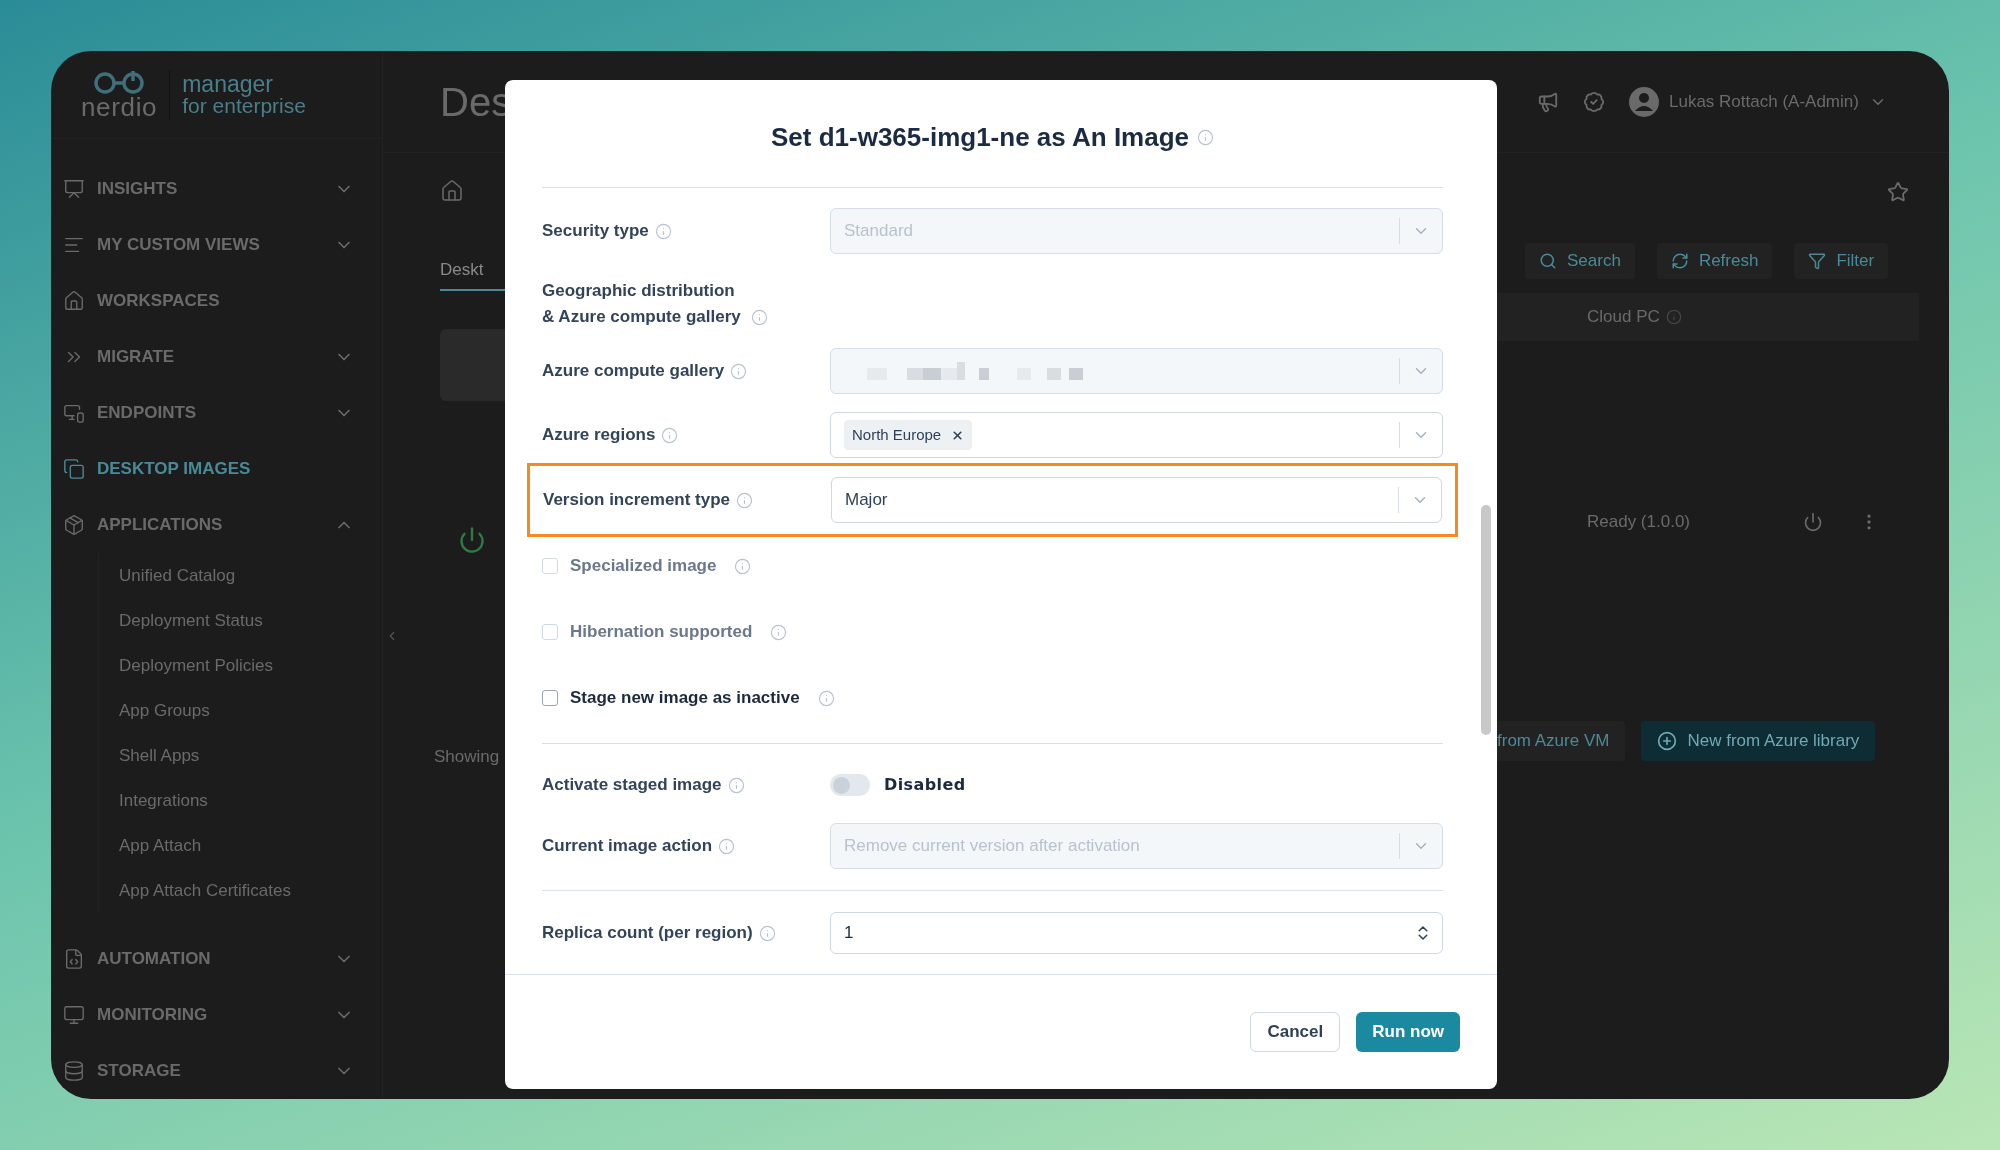 Image resolution: width=2000 pixels, height=1150 pixels. I want to click on run-button: Run now, so click(1408, 1032).